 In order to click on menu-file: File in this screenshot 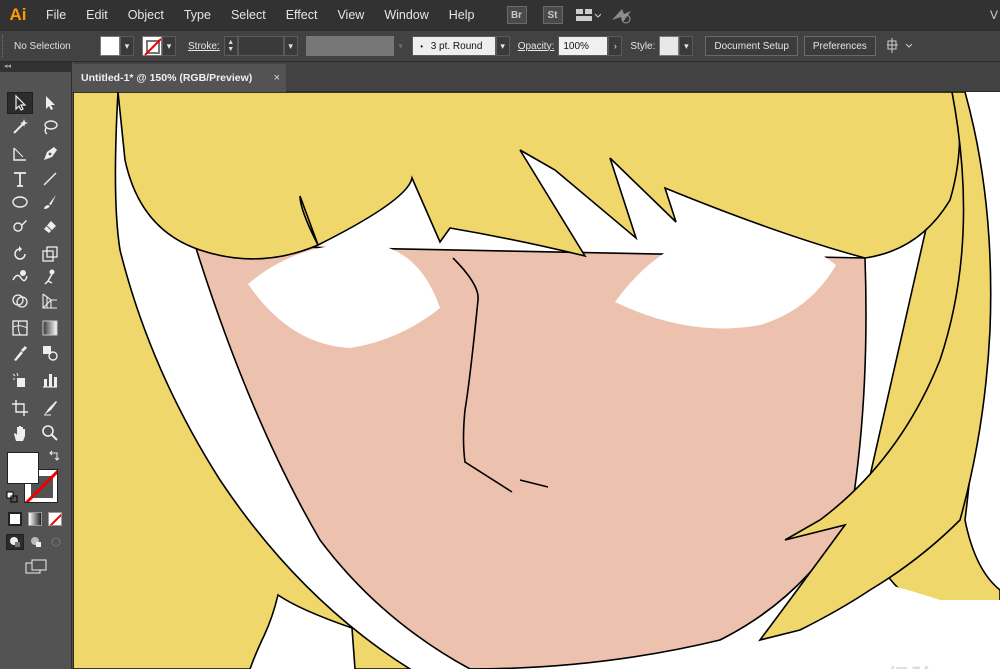, I will do `click(56, 15)`.